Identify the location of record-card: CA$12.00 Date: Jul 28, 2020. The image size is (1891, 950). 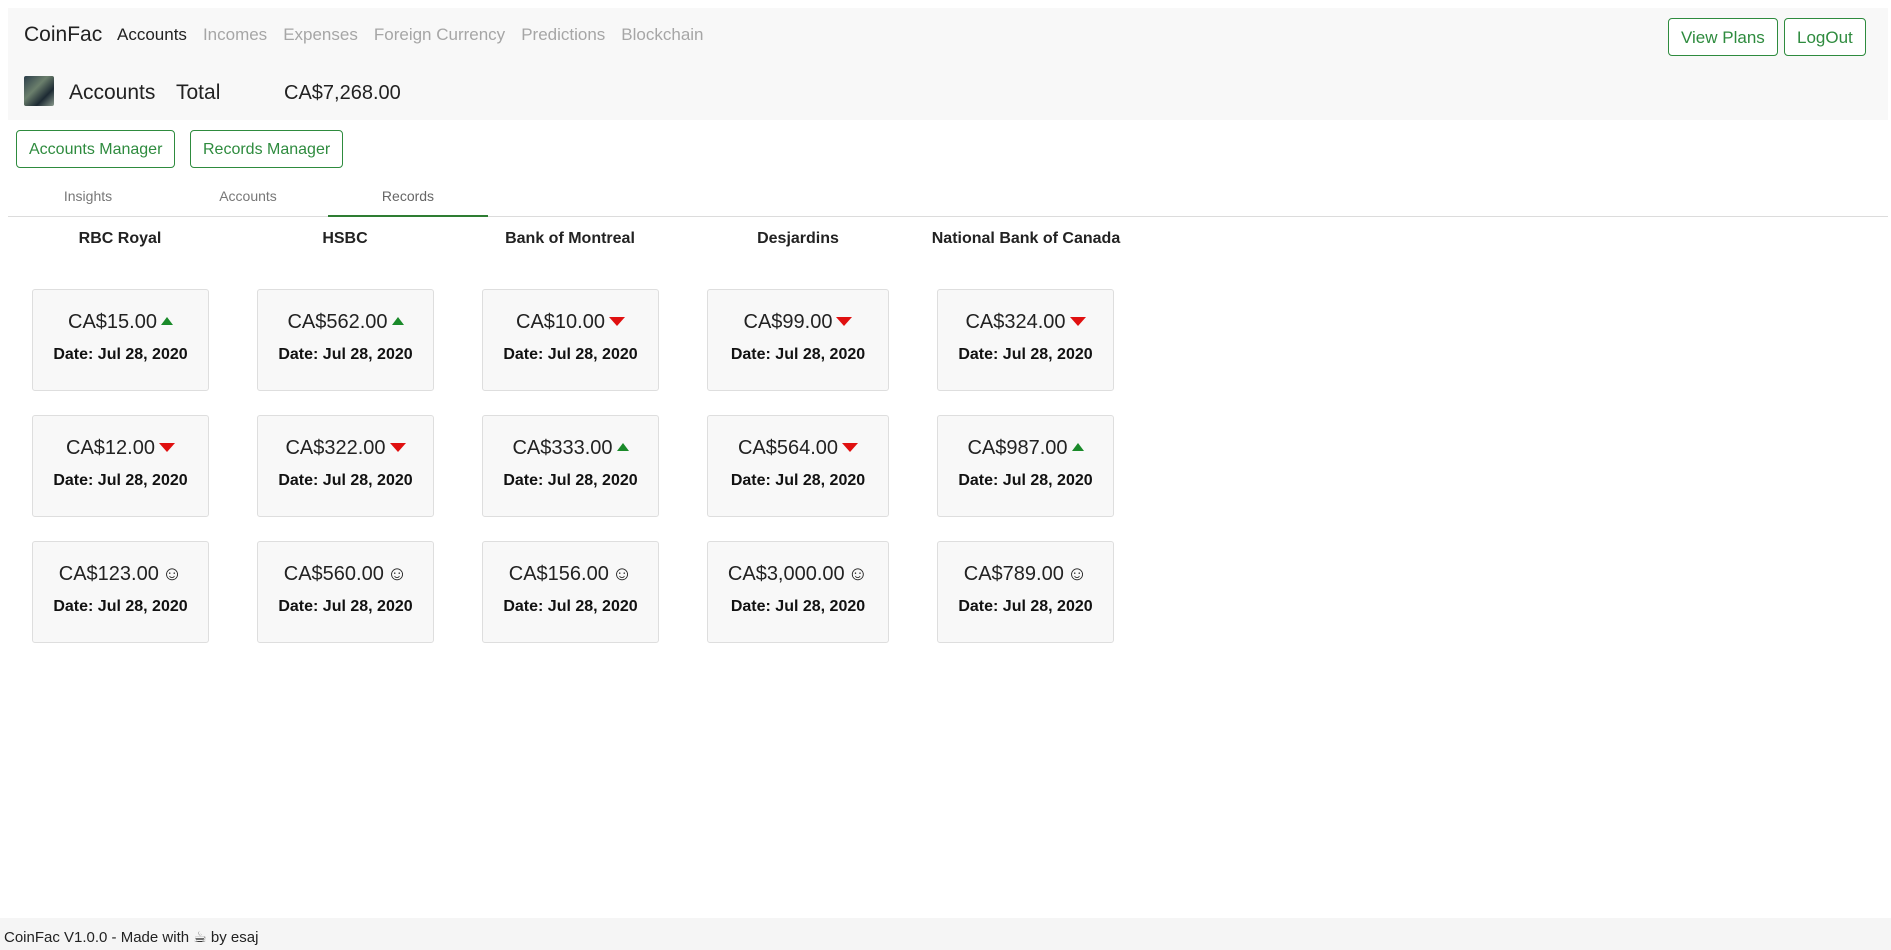
(120, 466).